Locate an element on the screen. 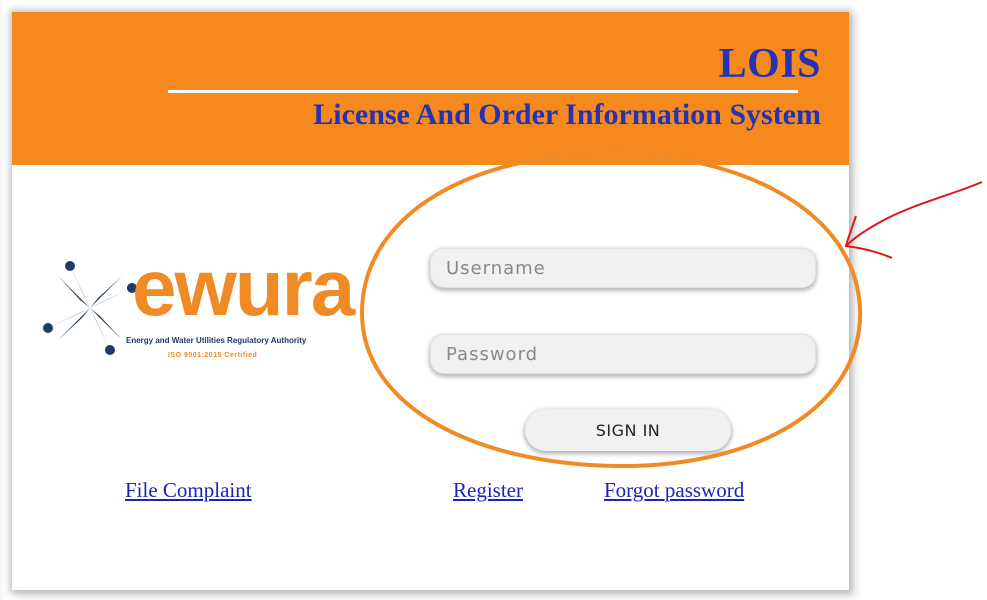 The image size is (987, 600). logo-certification: ISO 9001:2015 Certified is located at coordinates (213, 355).